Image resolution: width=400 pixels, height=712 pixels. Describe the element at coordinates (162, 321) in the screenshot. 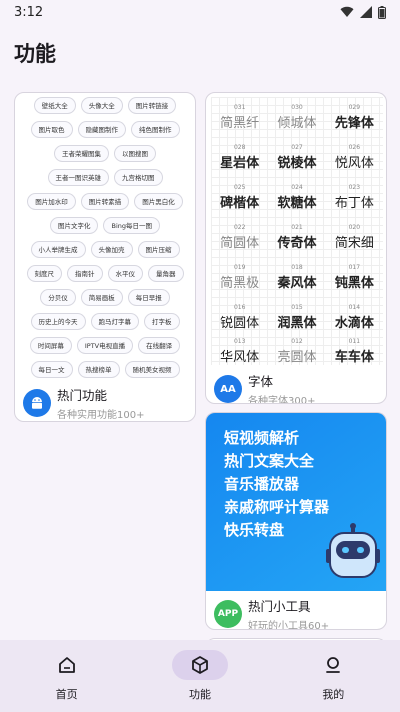

I see `feature-chip: 打字板` at that location.